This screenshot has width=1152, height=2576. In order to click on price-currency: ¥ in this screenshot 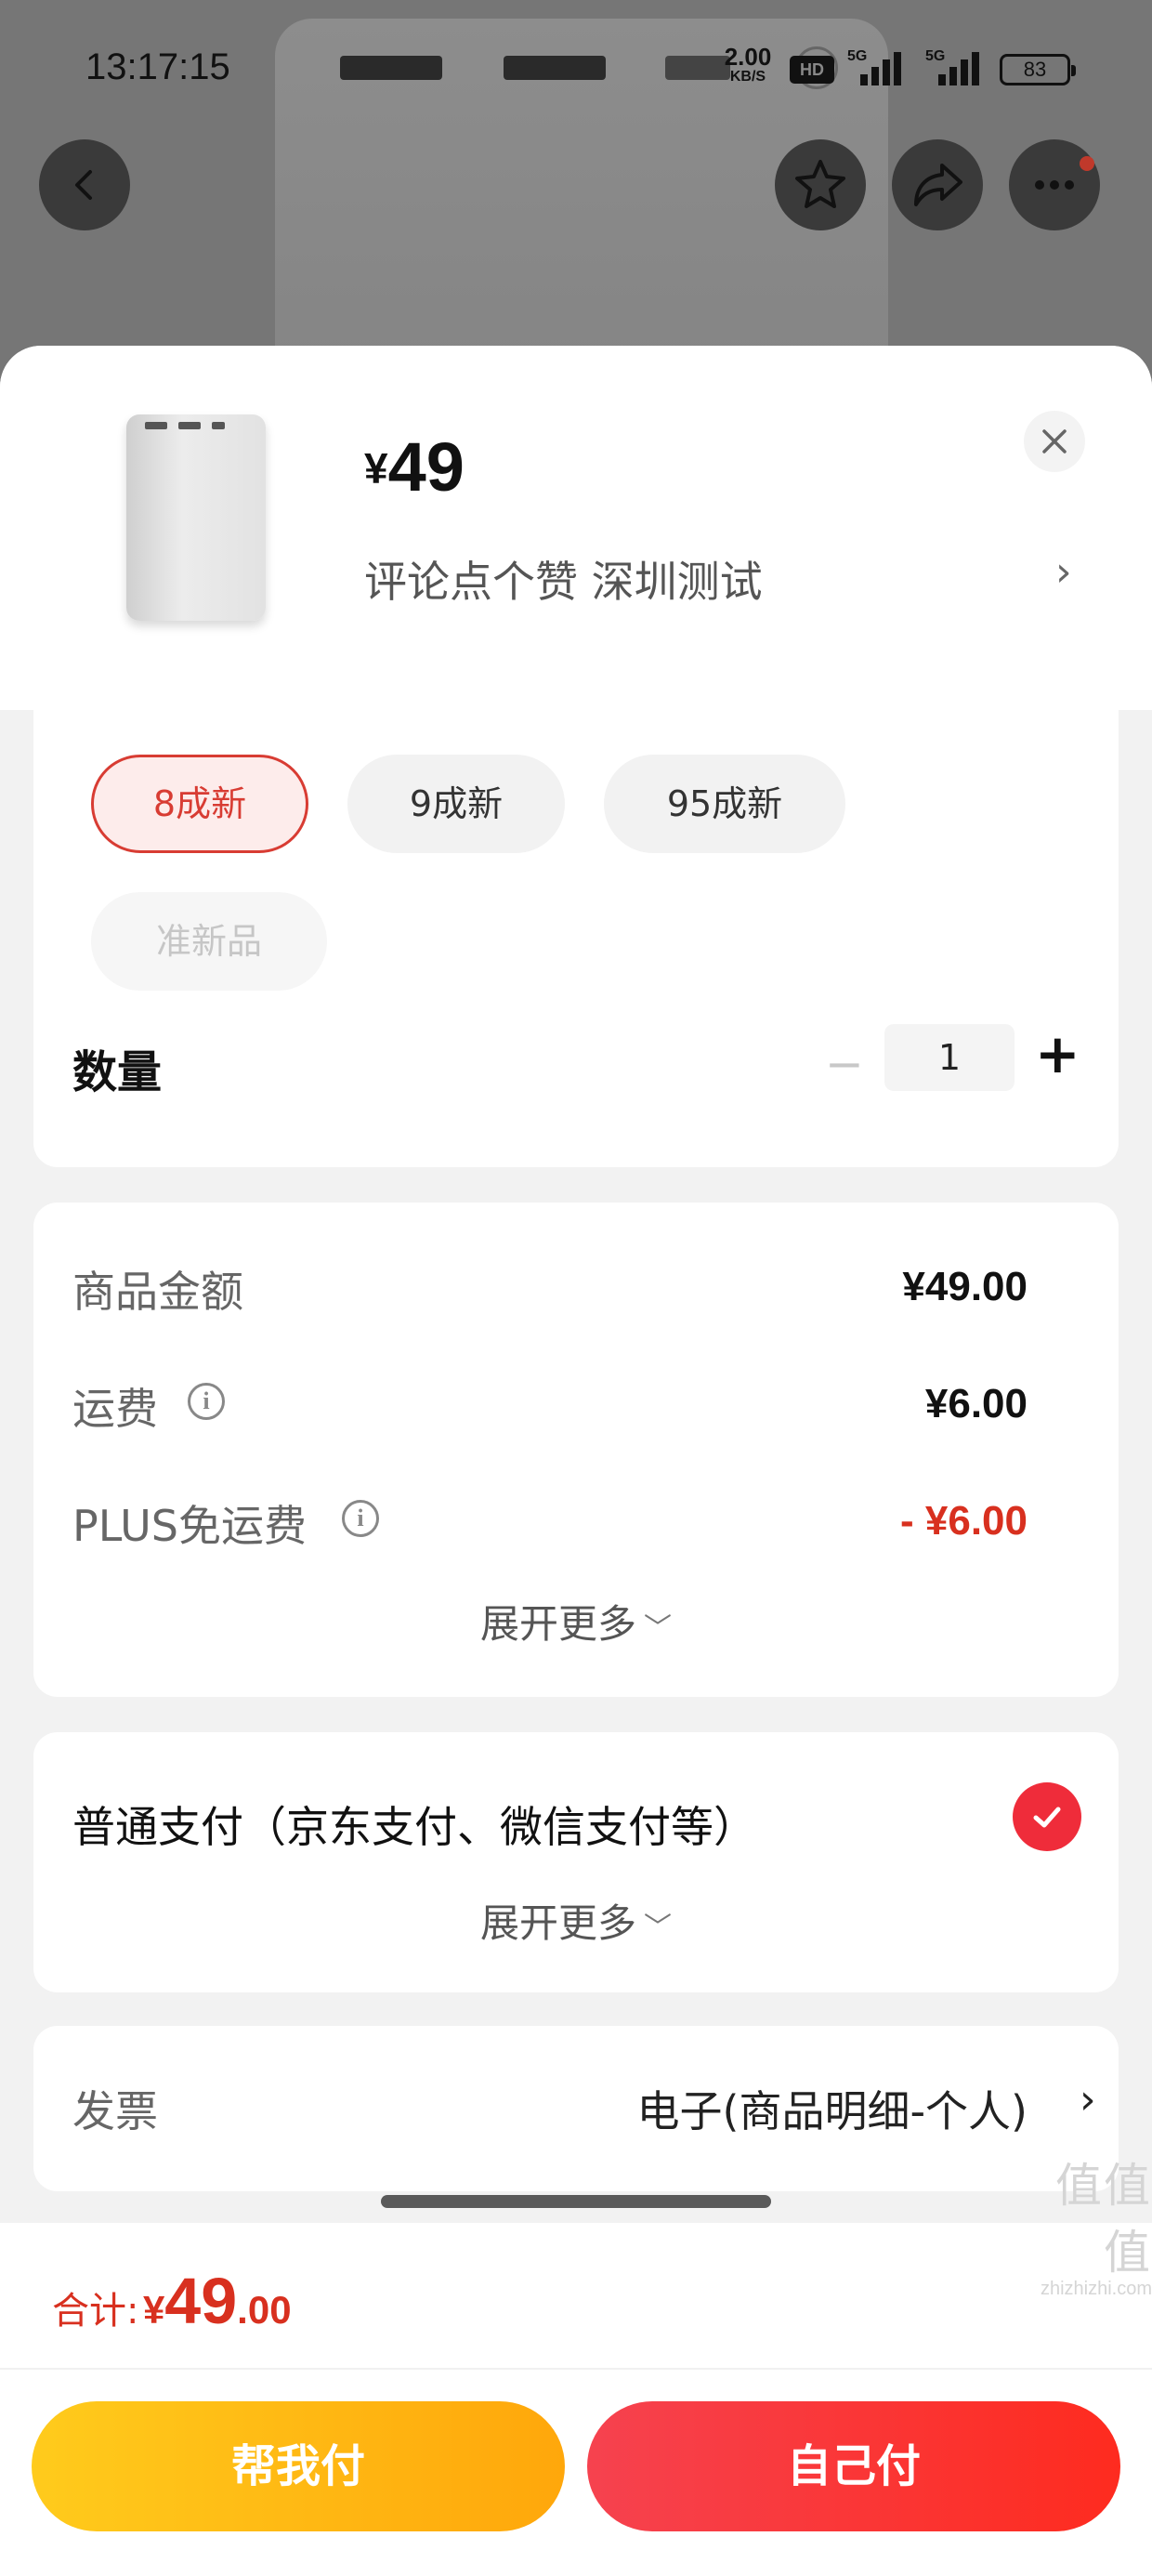, I will do `click(376, 468)`.